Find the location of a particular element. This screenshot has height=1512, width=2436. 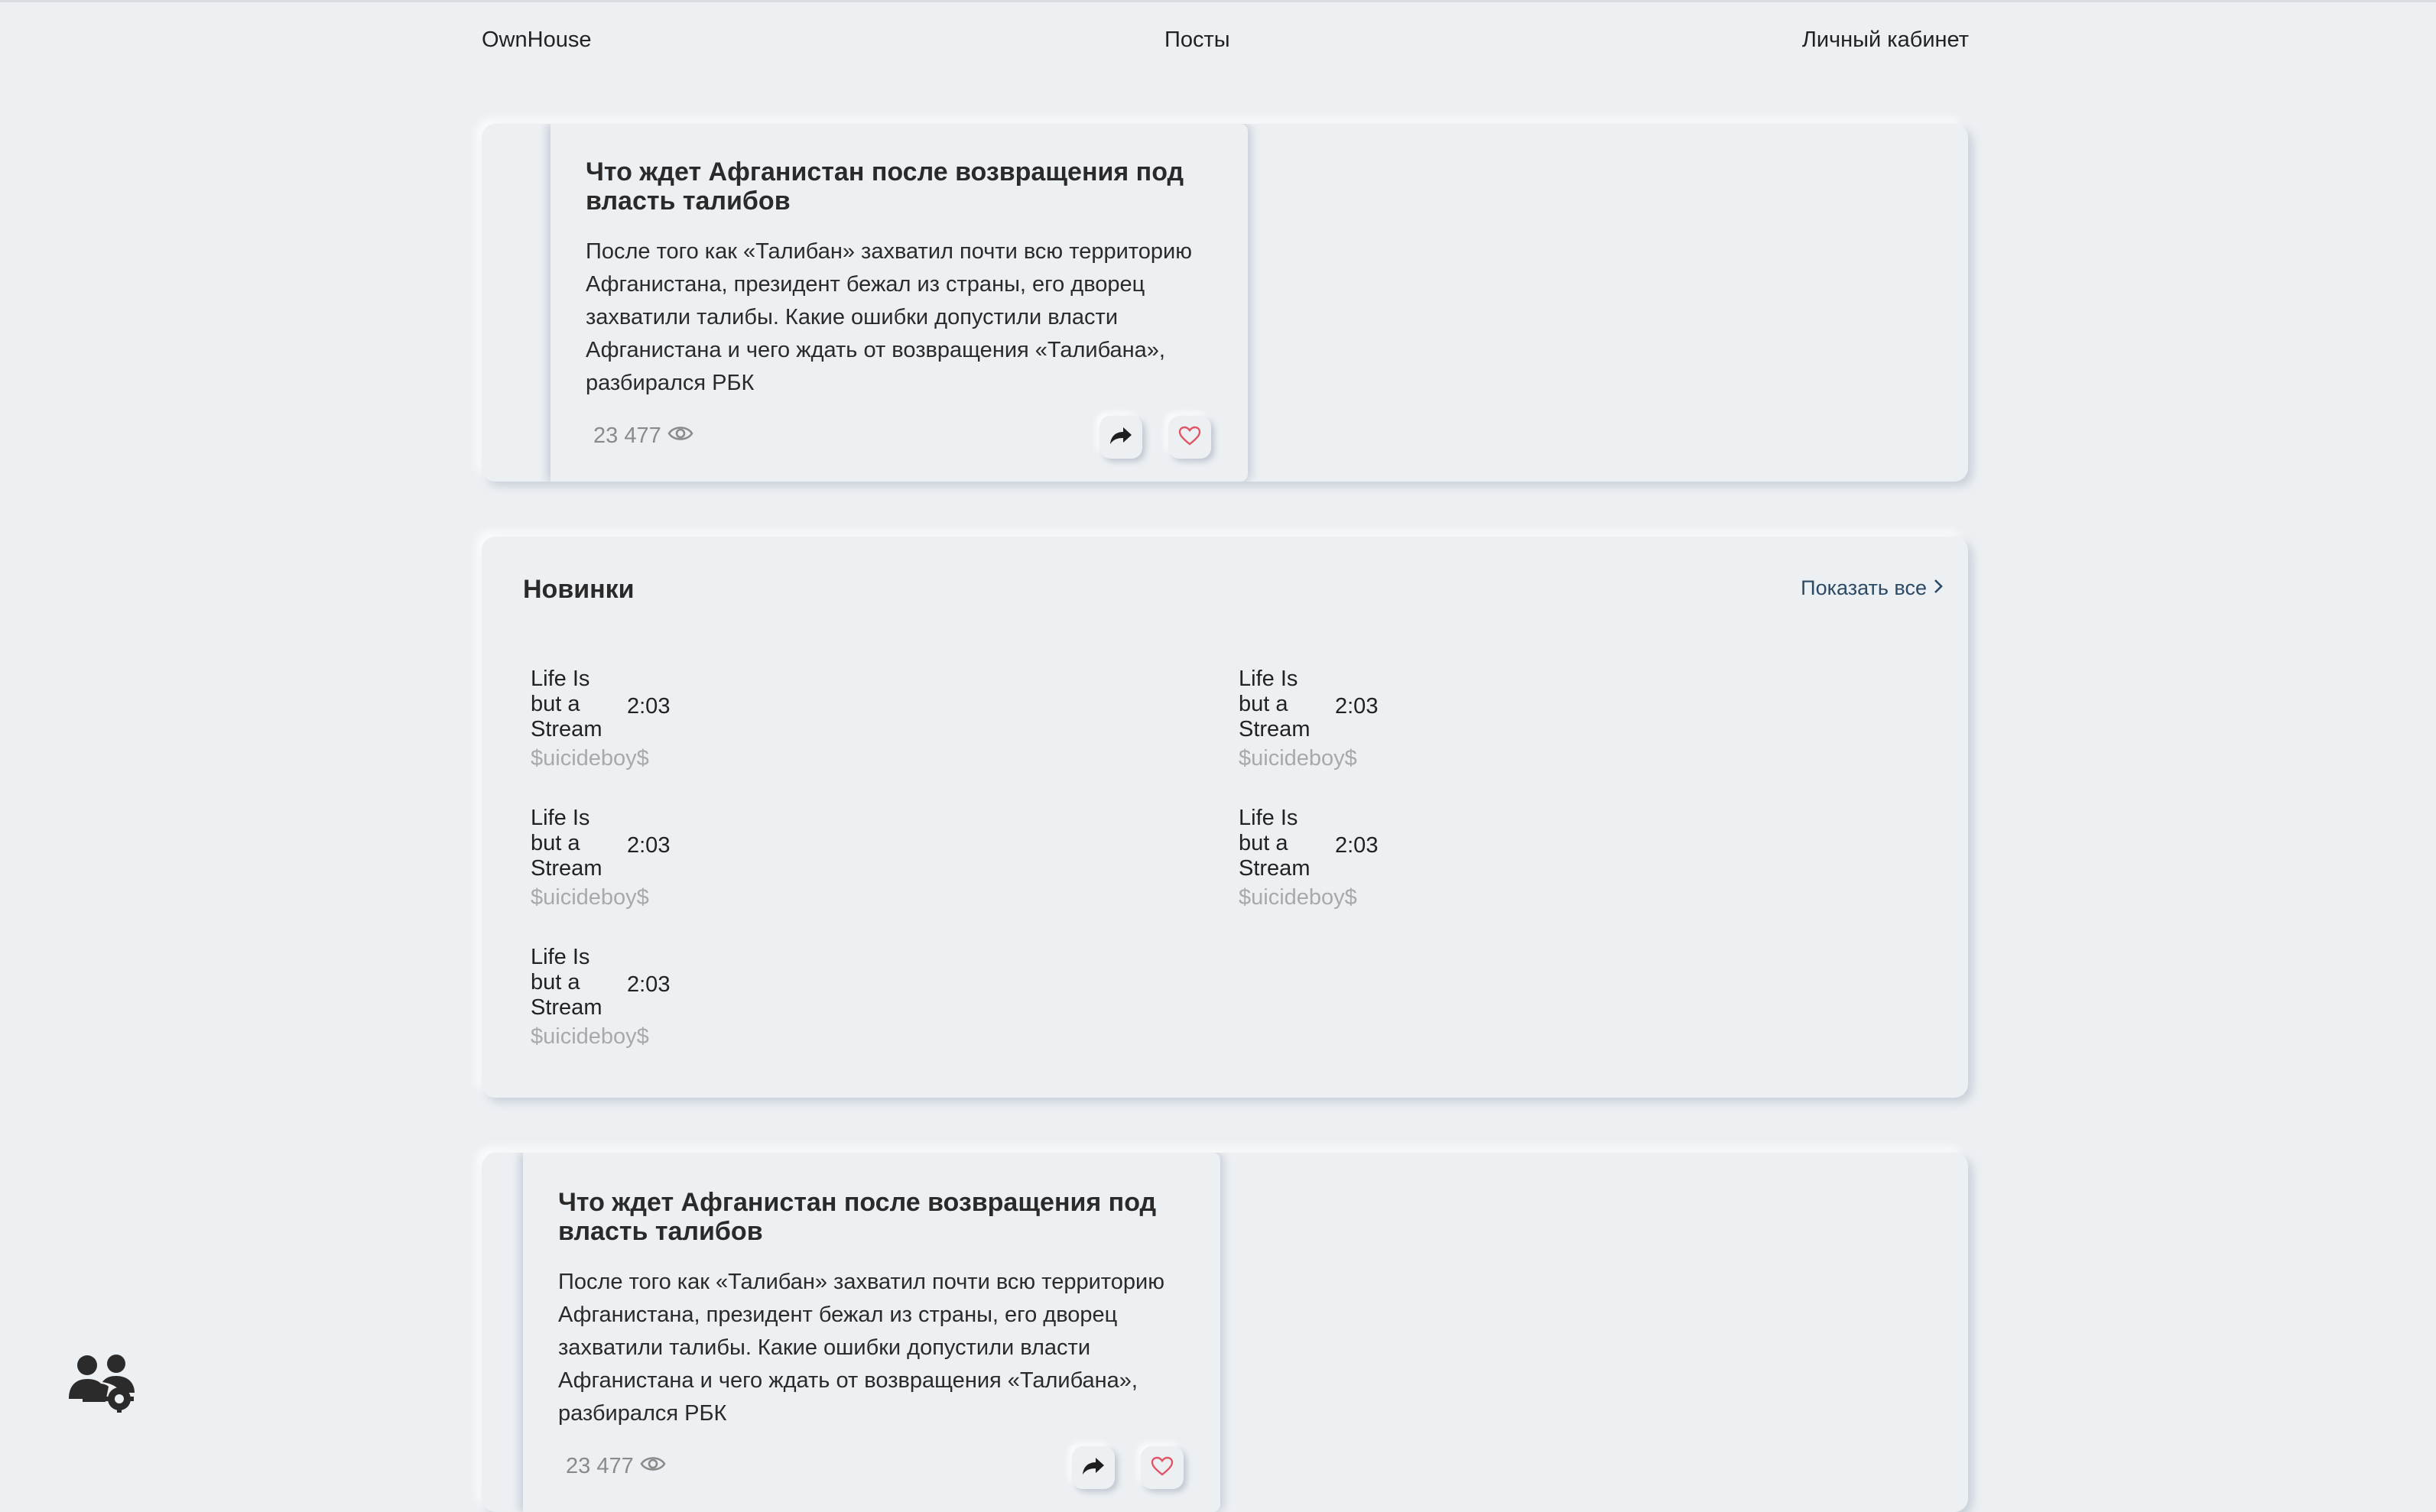

show-all-link: Показать все is located at coordinates (1872, 588).